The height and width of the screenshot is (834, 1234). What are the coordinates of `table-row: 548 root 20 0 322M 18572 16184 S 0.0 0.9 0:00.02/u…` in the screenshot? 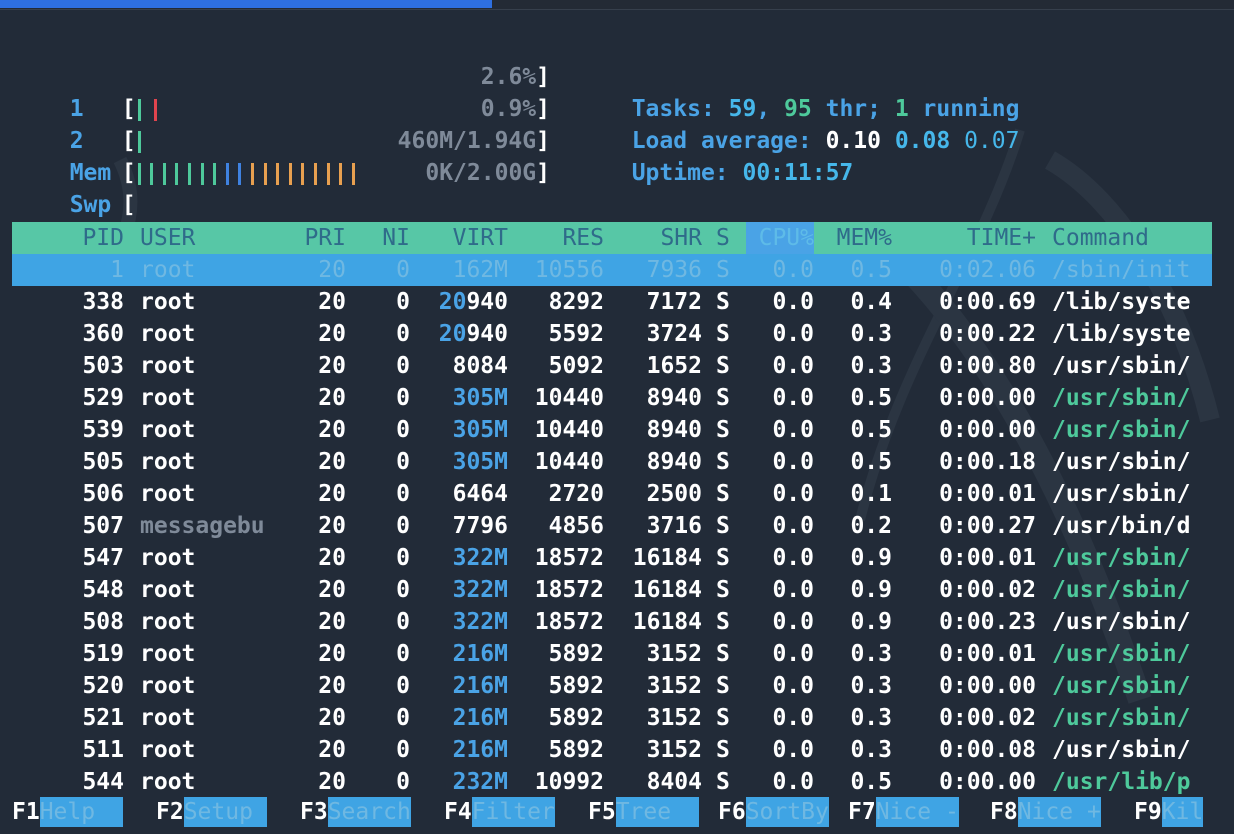 It's located at (612, 590).